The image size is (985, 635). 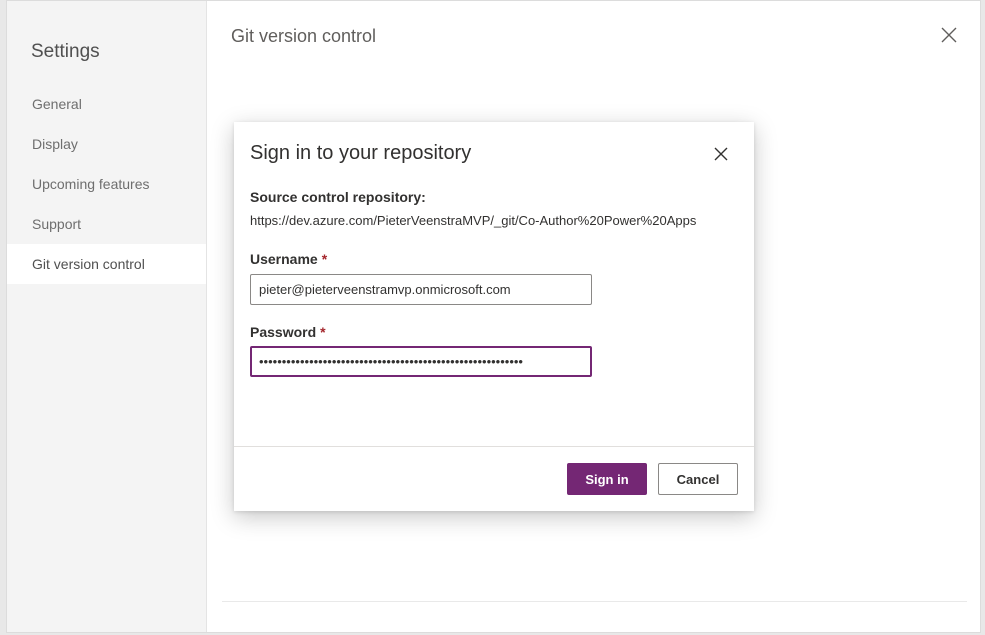 I want to click on sidebar-item-git-version-control: Git version control, so click(x=106, y=264).